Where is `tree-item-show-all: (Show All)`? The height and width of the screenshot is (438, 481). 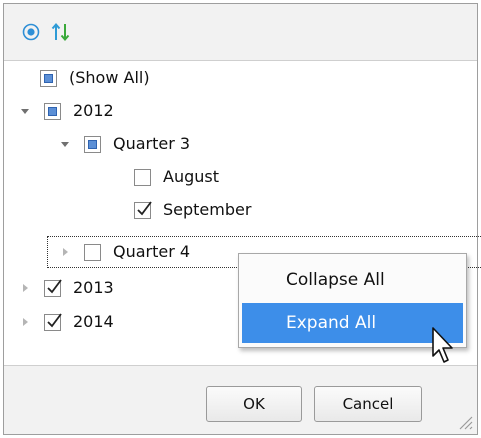
tree-item-show-all: (Show All) is located at coordinates (95, 78).